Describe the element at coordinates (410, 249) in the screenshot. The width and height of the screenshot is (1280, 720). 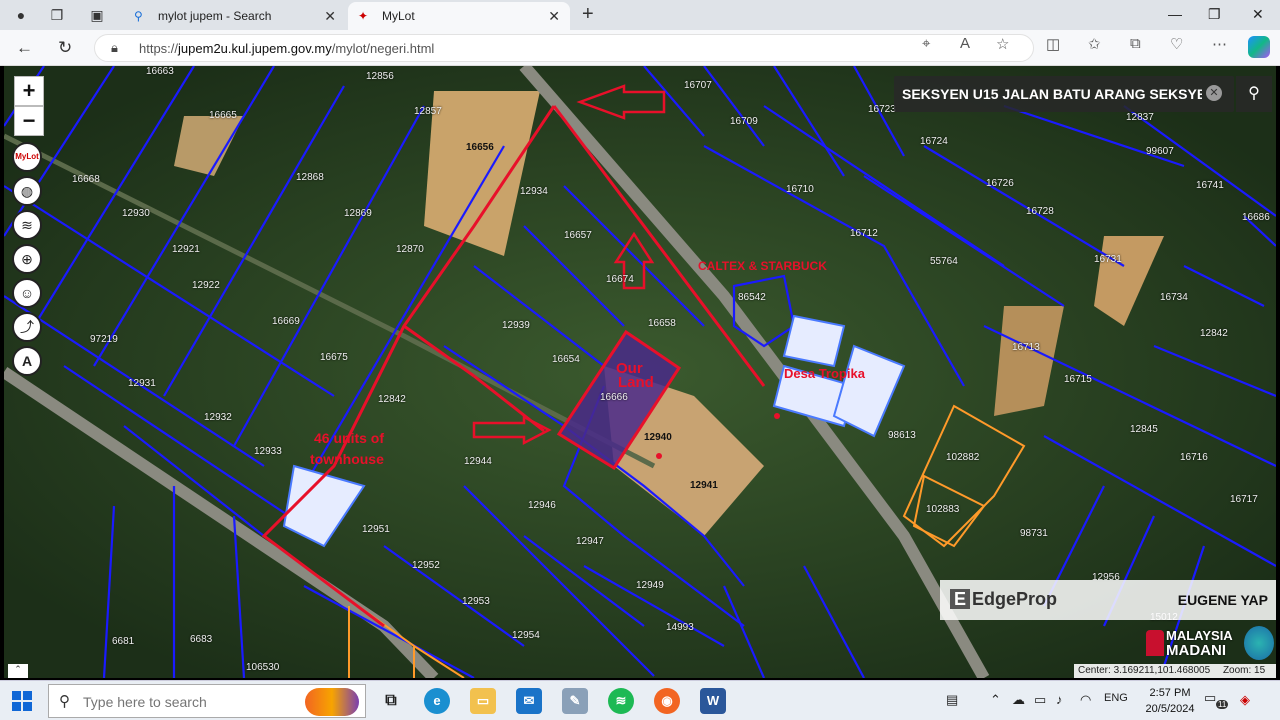
I see `parcel-label: 12870` at that location.